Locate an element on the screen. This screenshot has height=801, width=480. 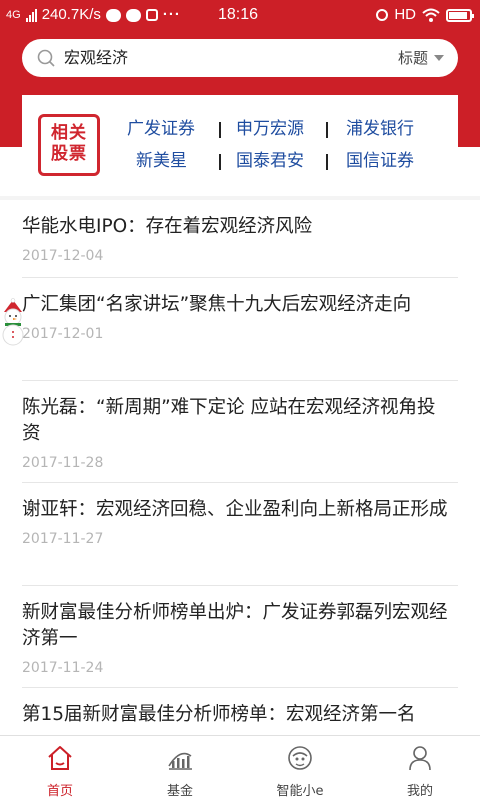
search-input: 宏观经济 is located at coordinates (96, 58).